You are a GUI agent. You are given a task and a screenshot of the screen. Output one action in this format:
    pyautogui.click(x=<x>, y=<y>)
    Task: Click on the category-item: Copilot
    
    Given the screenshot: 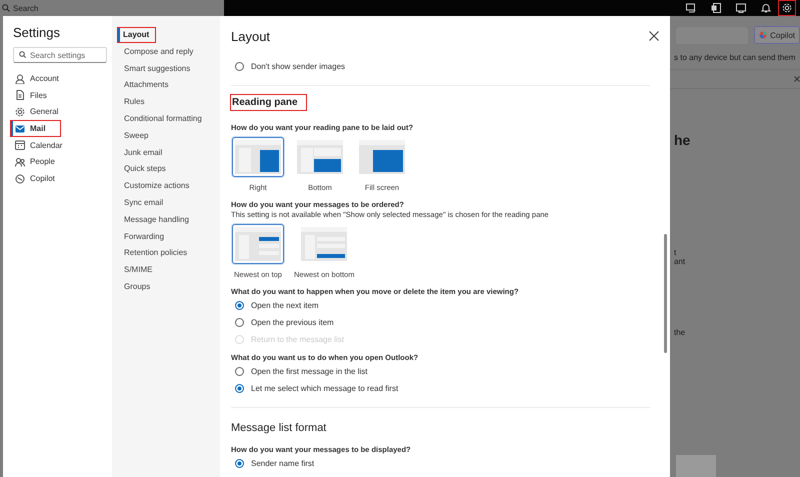 What is the action you would take?
    pyautogui.click(x=58, y=178)
    